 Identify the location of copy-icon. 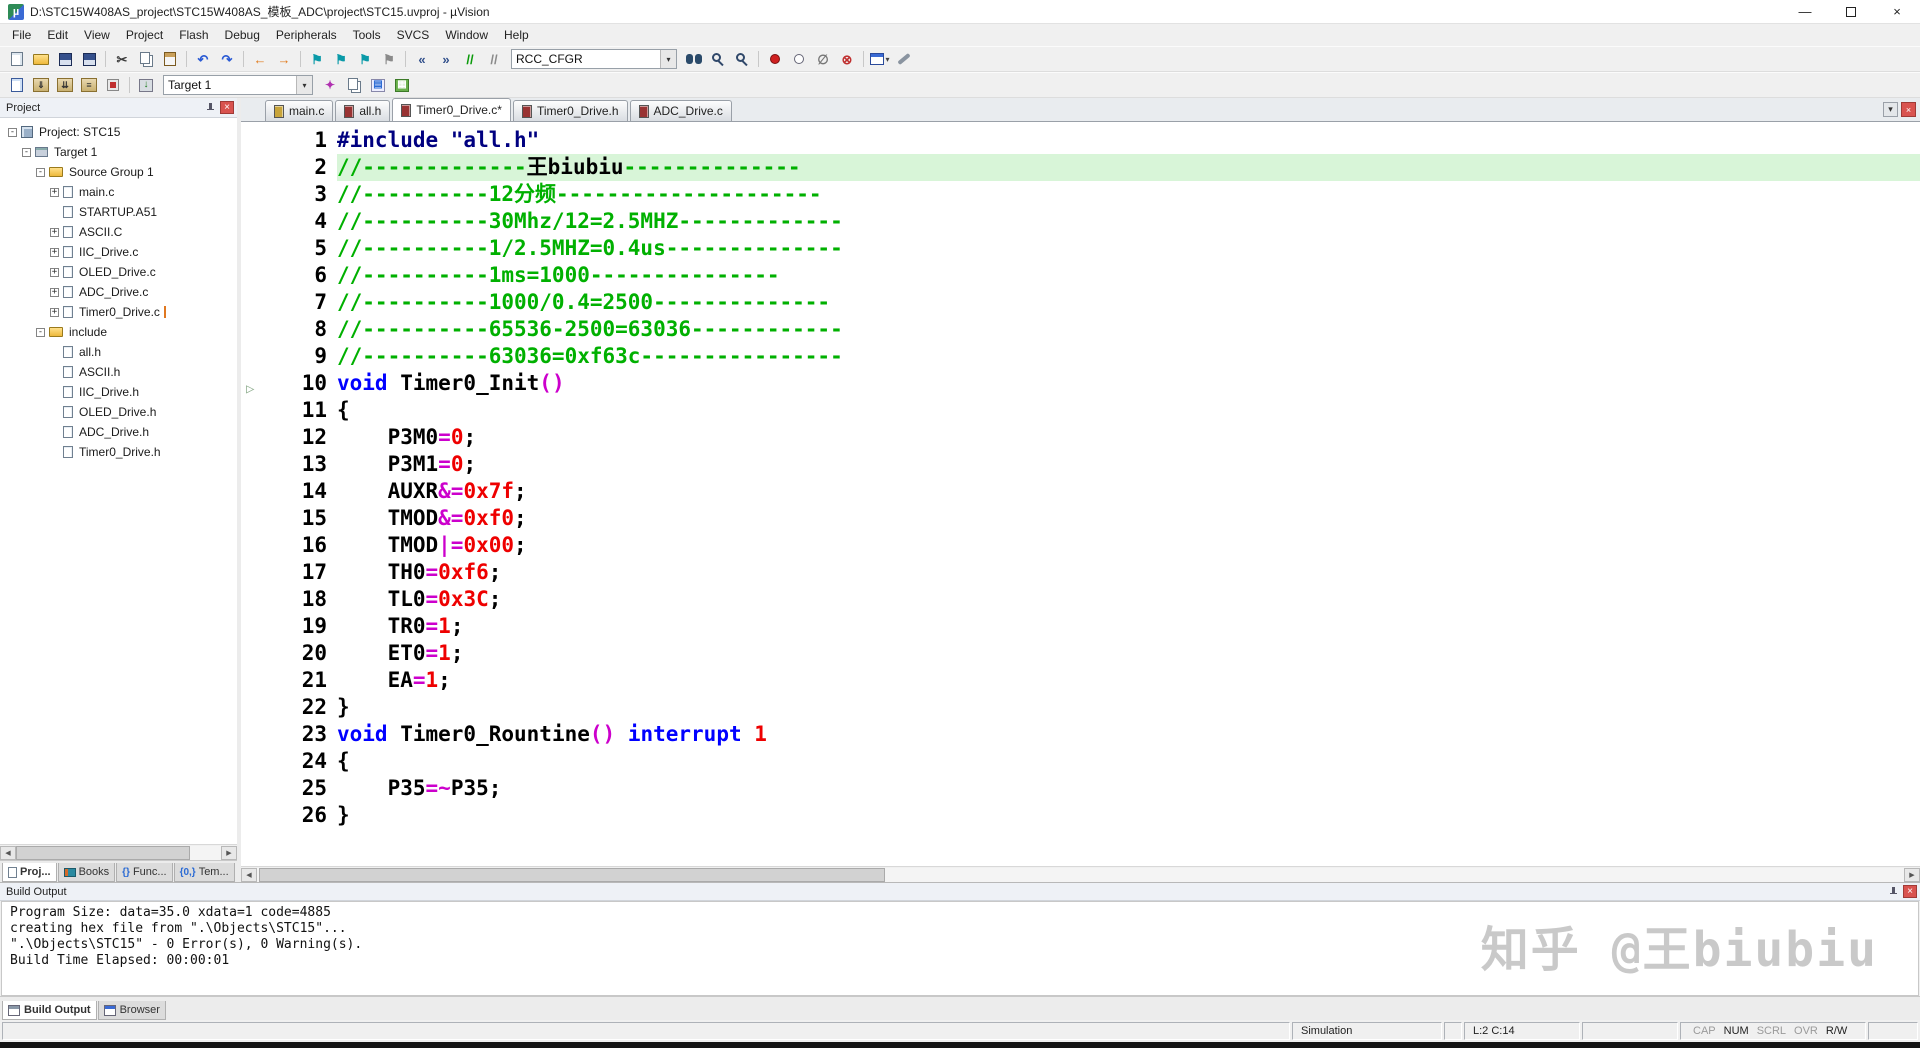
(146, 59).